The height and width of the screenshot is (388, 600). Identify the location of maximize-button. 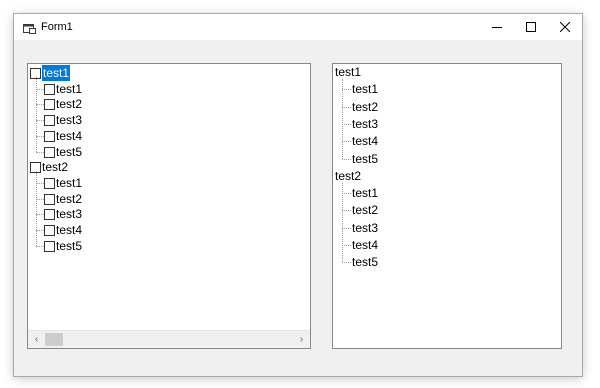
(531, 27).